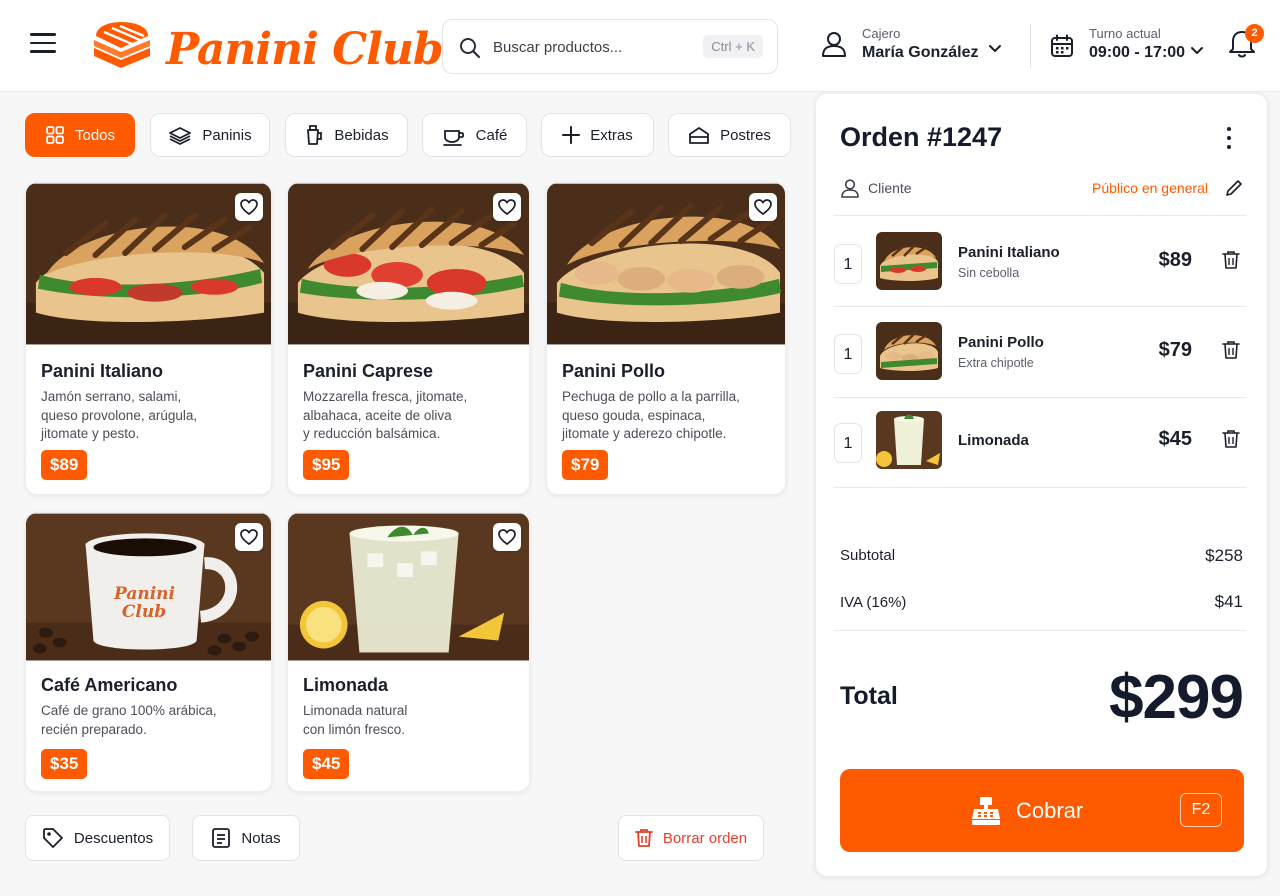  What do you see at coordinates (355, 720) in the screenshot?
I see `product-description: Limonada natural con limón fresco.` at bounding box center [355, 720].